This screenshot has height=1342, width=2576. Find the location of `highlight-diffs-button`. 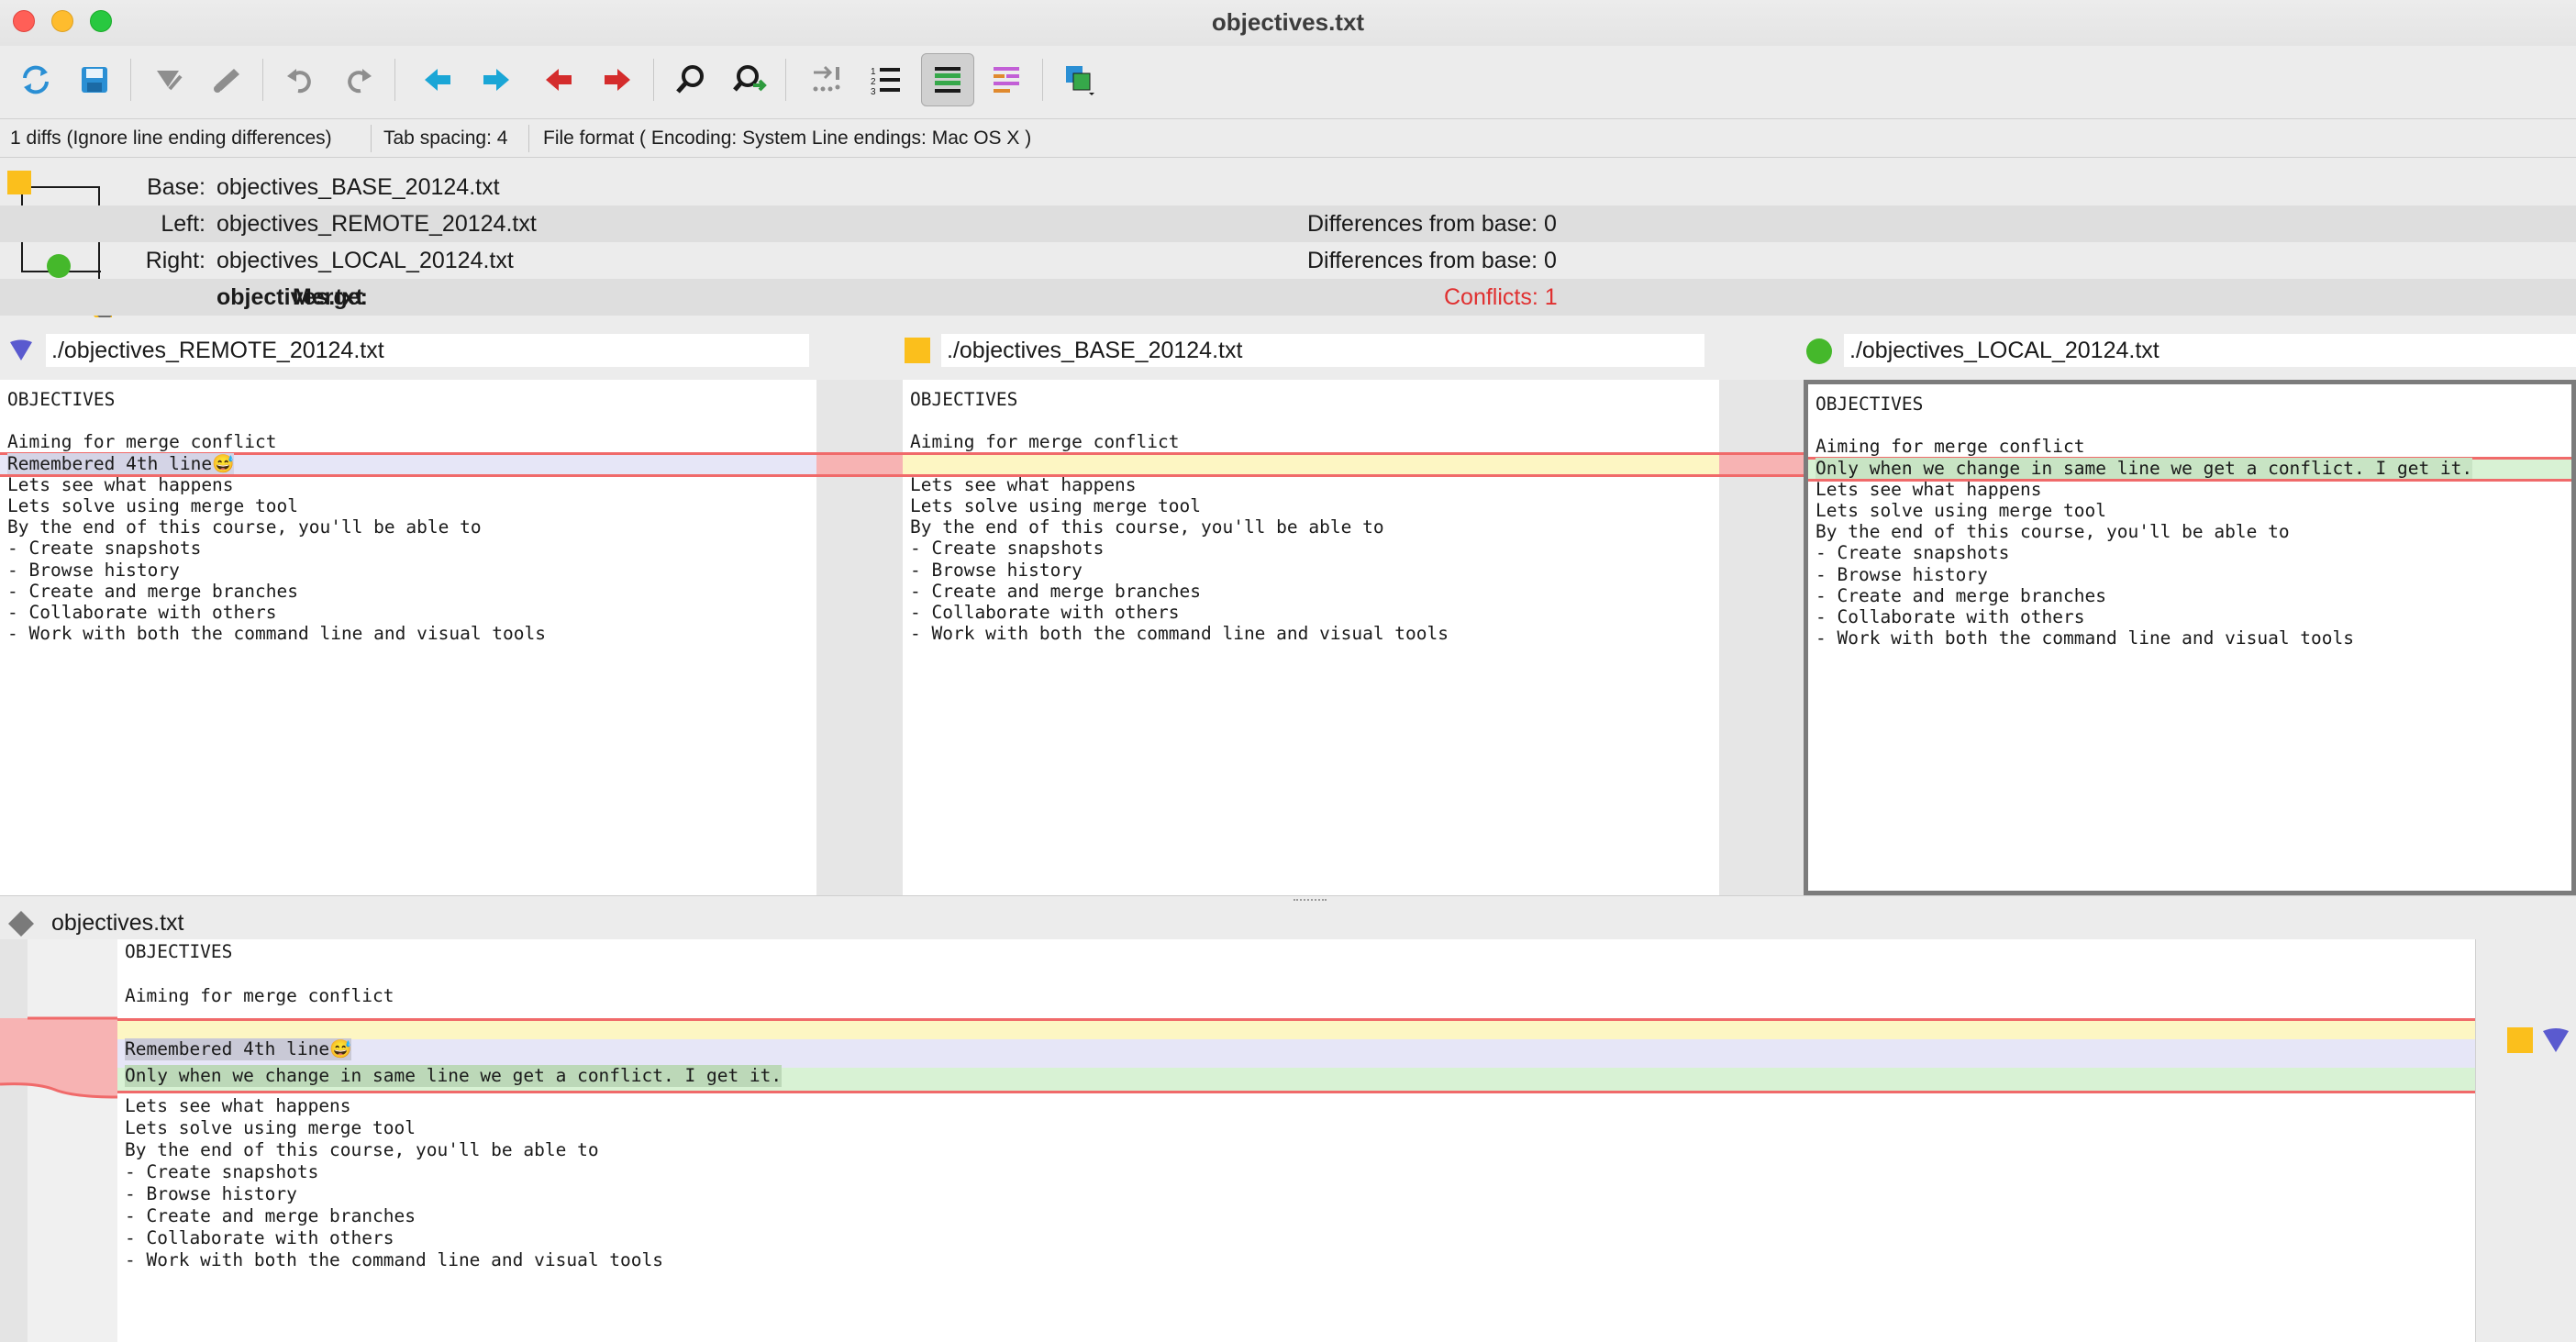

highlight-diffs-button is located at coordinates (947, 79).